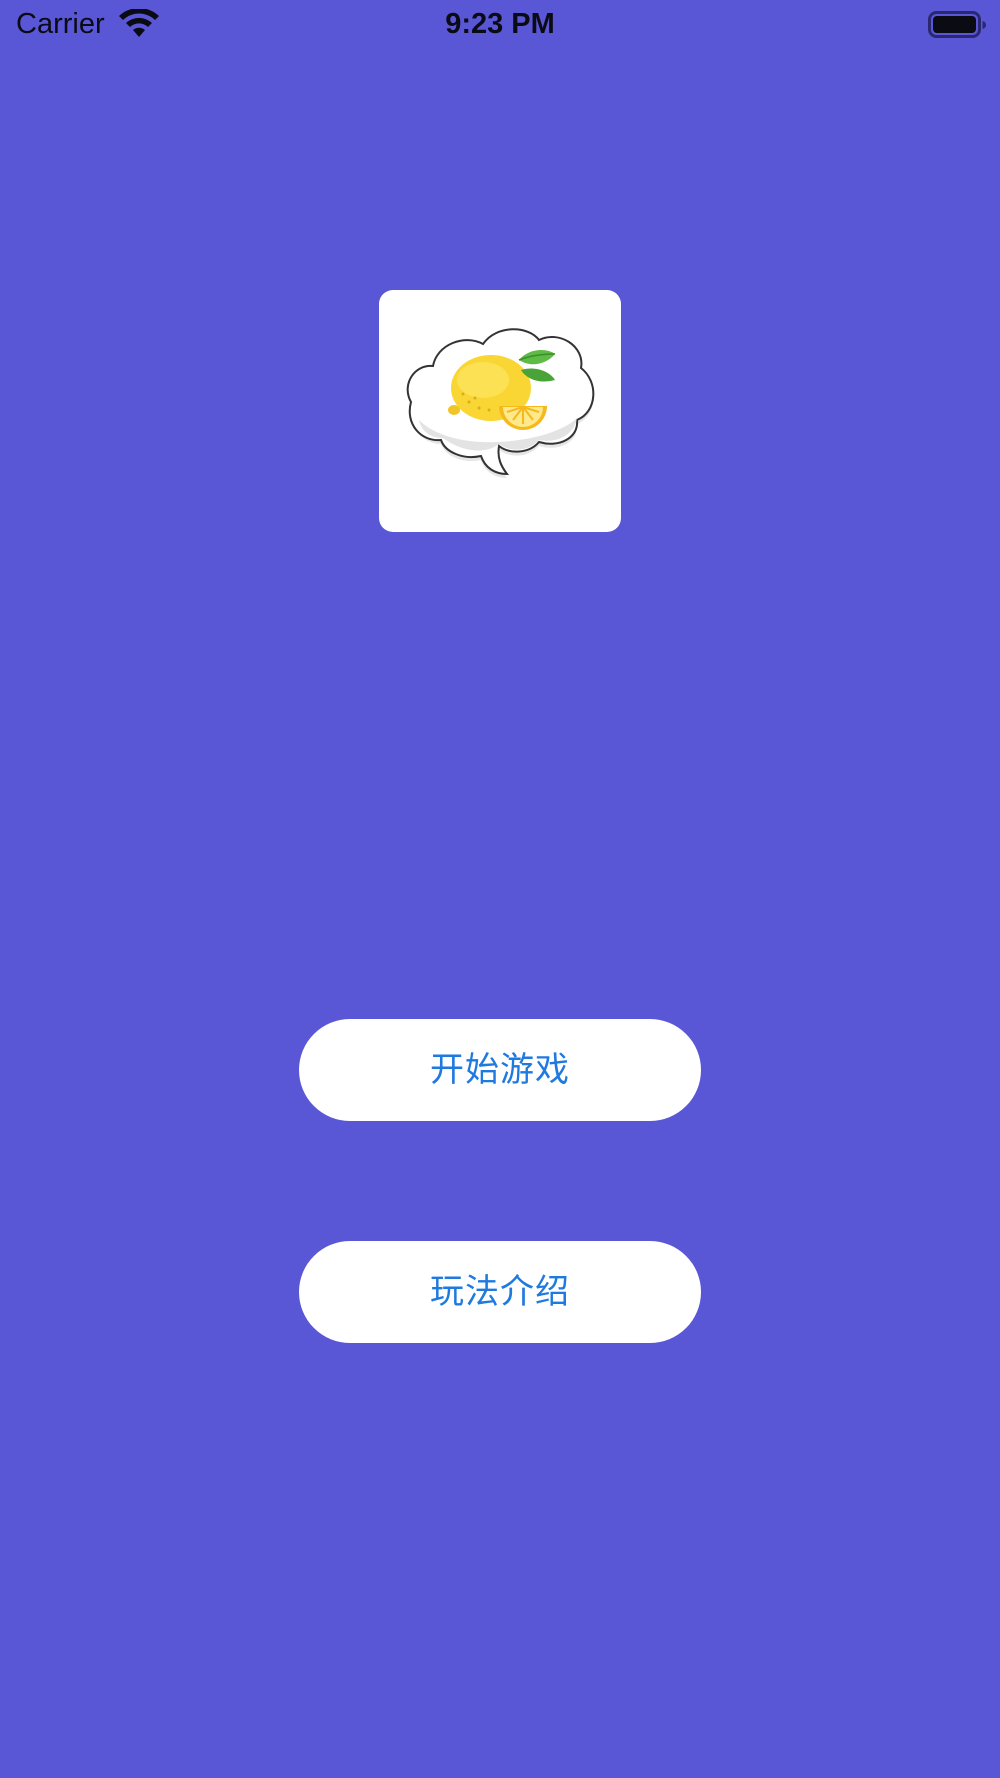  I want to click on lemon-speech-bubble-icon, so click(500, 411).